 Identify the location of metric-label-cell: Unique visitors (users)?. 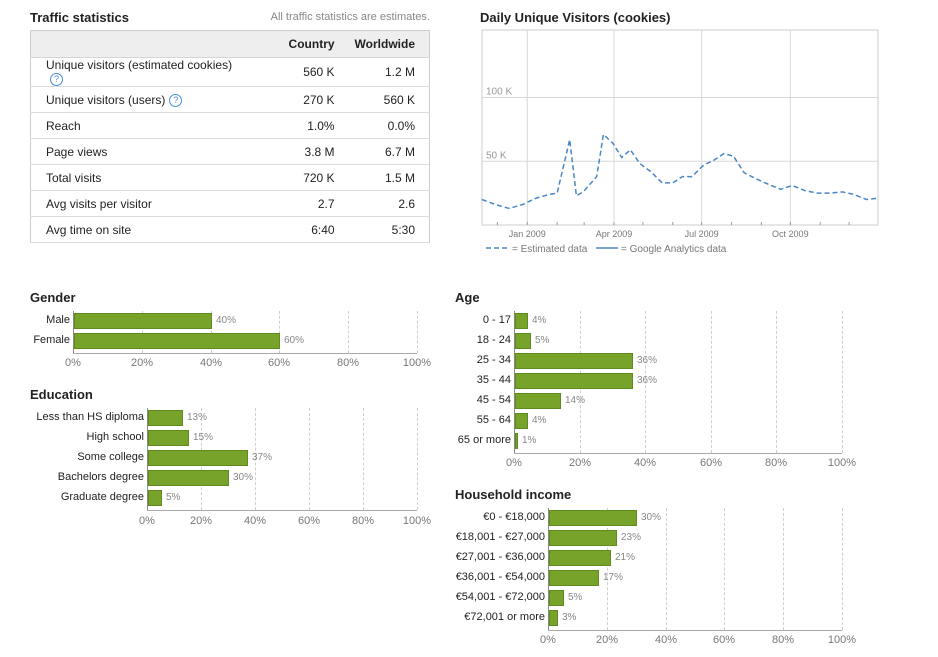
(146, 99).